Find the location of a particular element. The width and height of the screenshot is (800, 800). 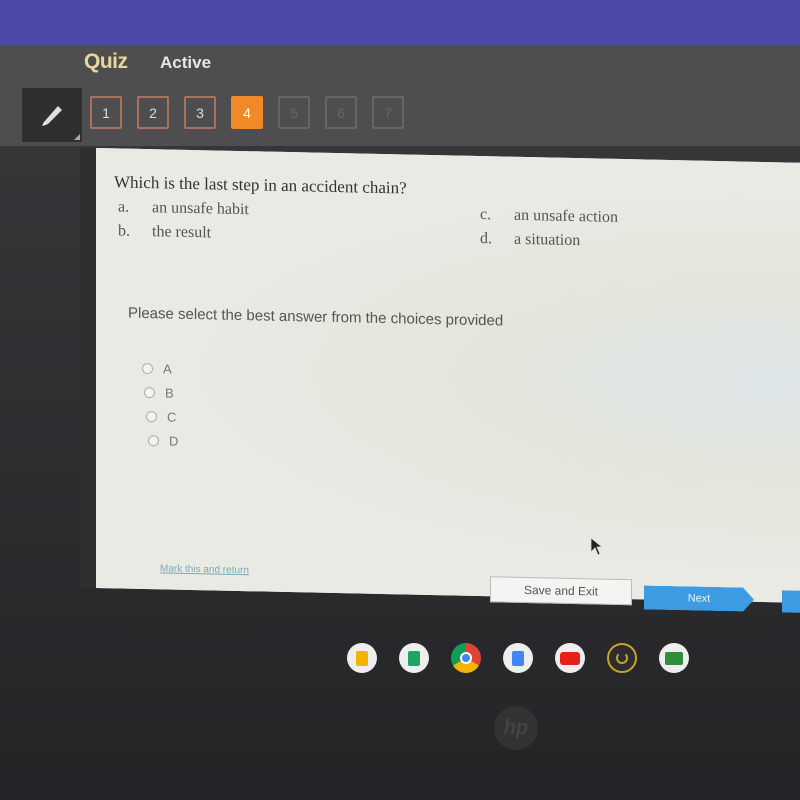

choice-b: b. the result is located at coordinates (164, 232).